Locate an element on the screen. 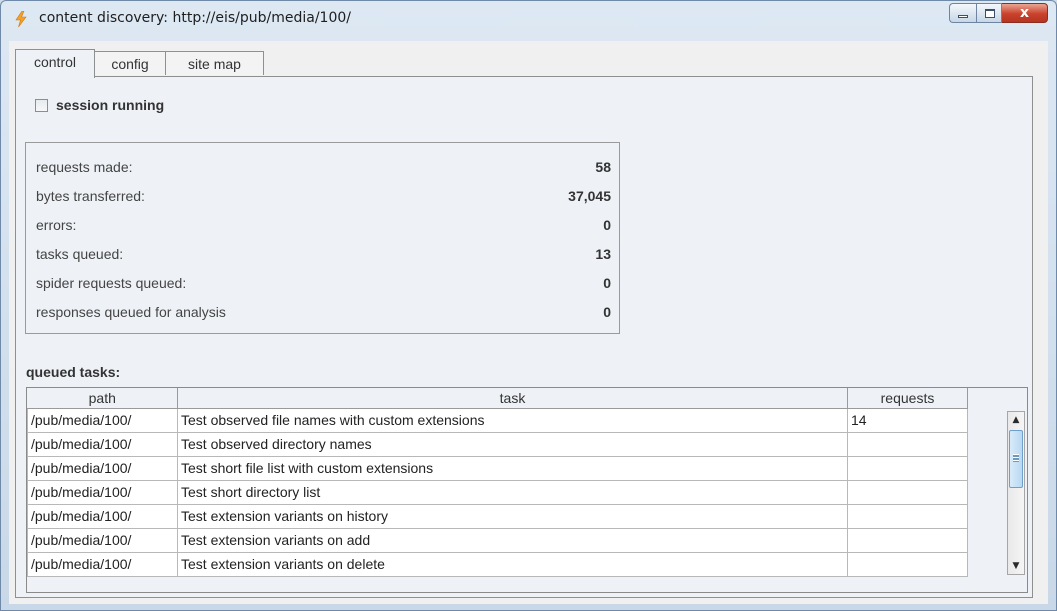 This screenshot has height=611, width=1057. close-button: x is located at coordinates (1025, 13).